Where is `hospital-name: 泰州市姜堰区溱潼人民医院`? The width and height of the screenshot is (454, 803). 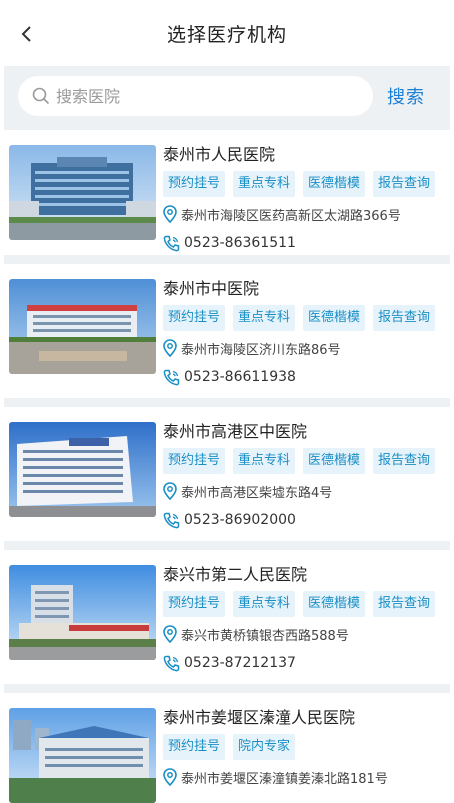
hospital-name: 泰州市姜堰区溱潼人民医院 is located at coordinates (259, 717).